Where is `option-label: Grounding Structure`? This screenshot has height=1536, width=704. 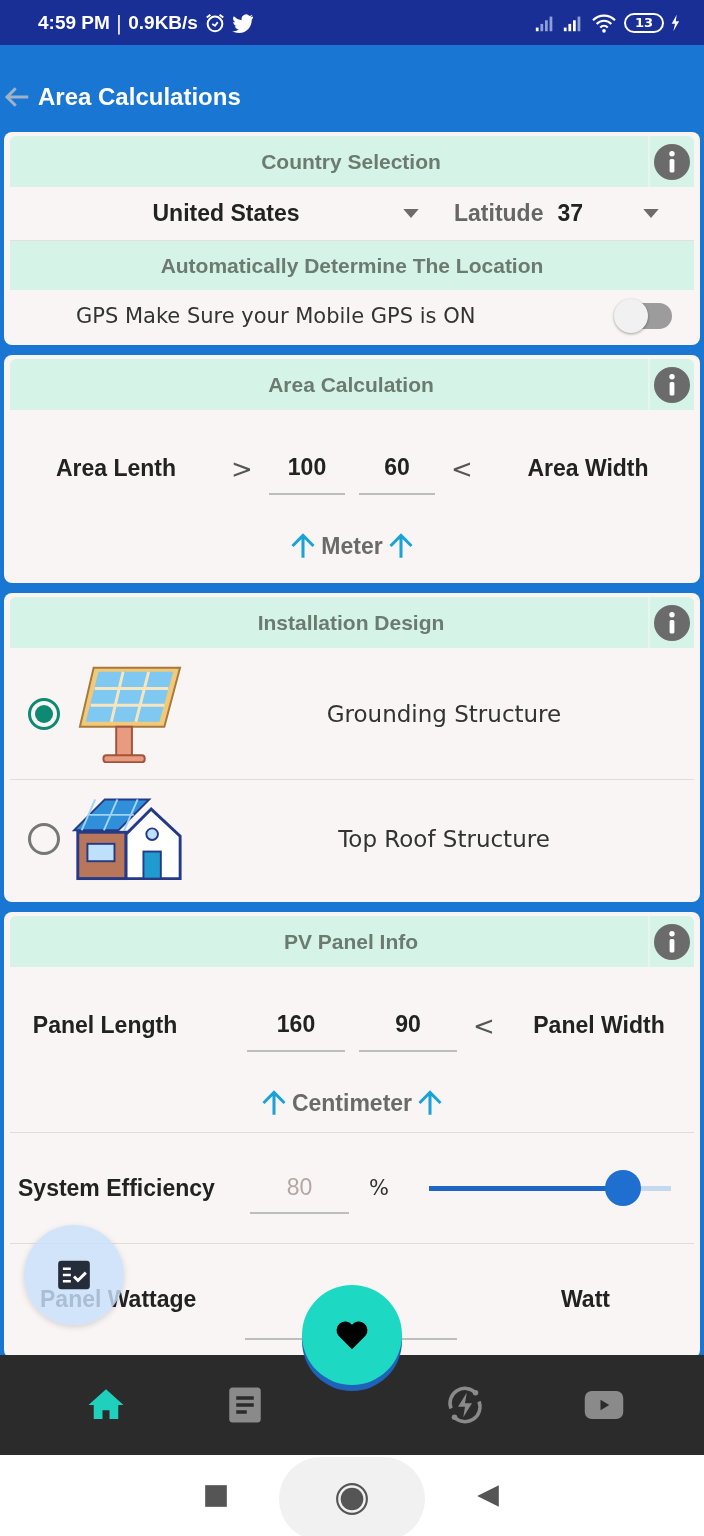
option-label: Grounding Structure is located at coordinates (444, 713).